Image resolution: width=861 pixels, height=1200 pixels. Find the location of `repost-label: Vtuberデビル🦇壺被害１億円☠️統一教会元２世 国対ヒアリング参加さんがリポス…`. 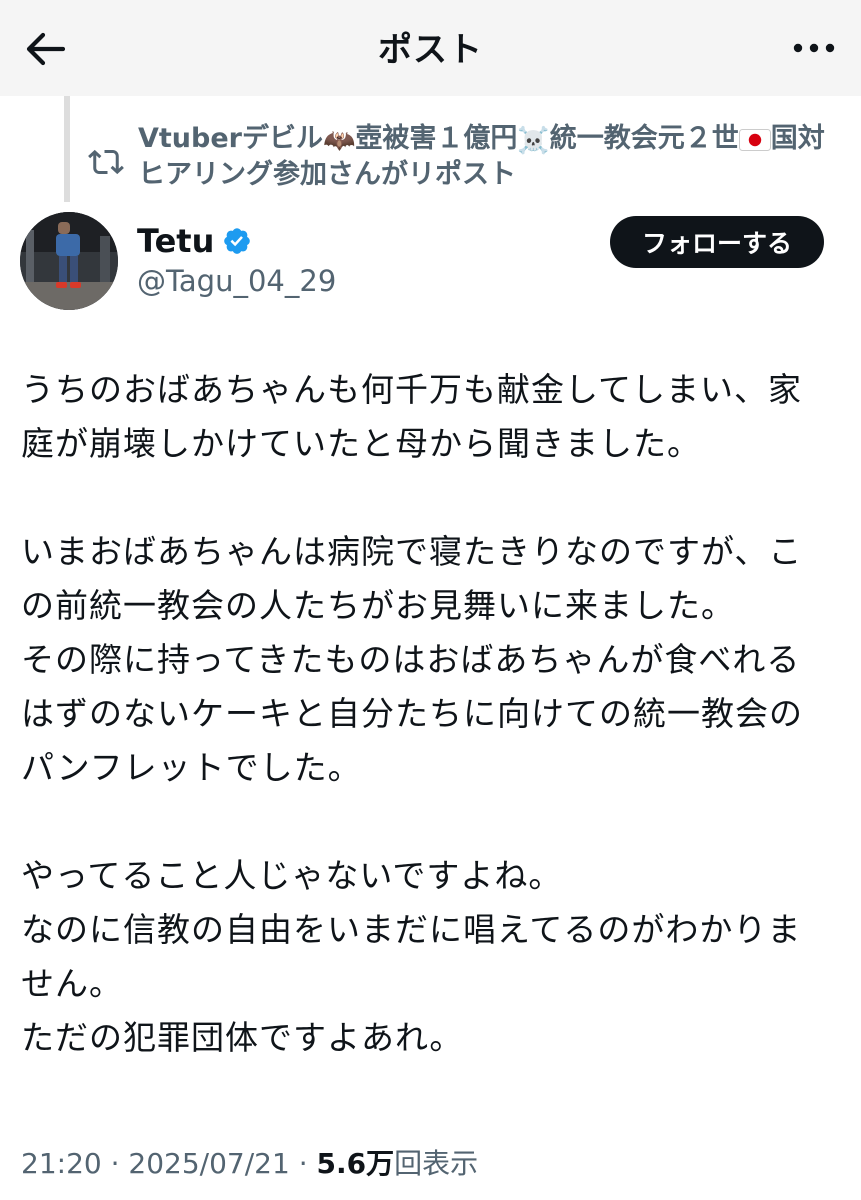

repost-label: Vtuberデビル🦇壺被害１億円☠️統一教会元２世 国対ヒアリング参加さんがリポス… is located at coordinates (493, 157).